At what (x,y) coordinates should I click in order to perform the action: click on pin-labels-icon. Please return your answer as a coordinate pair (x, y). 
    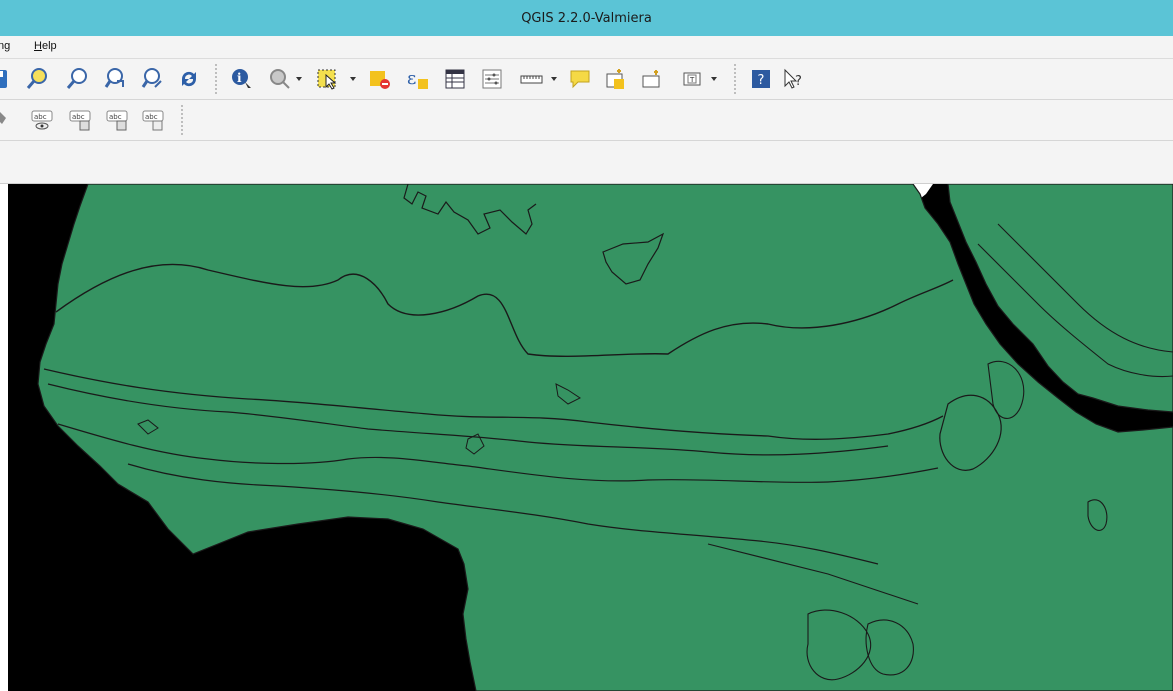
    Looking at the image, I should click on (7, 120).